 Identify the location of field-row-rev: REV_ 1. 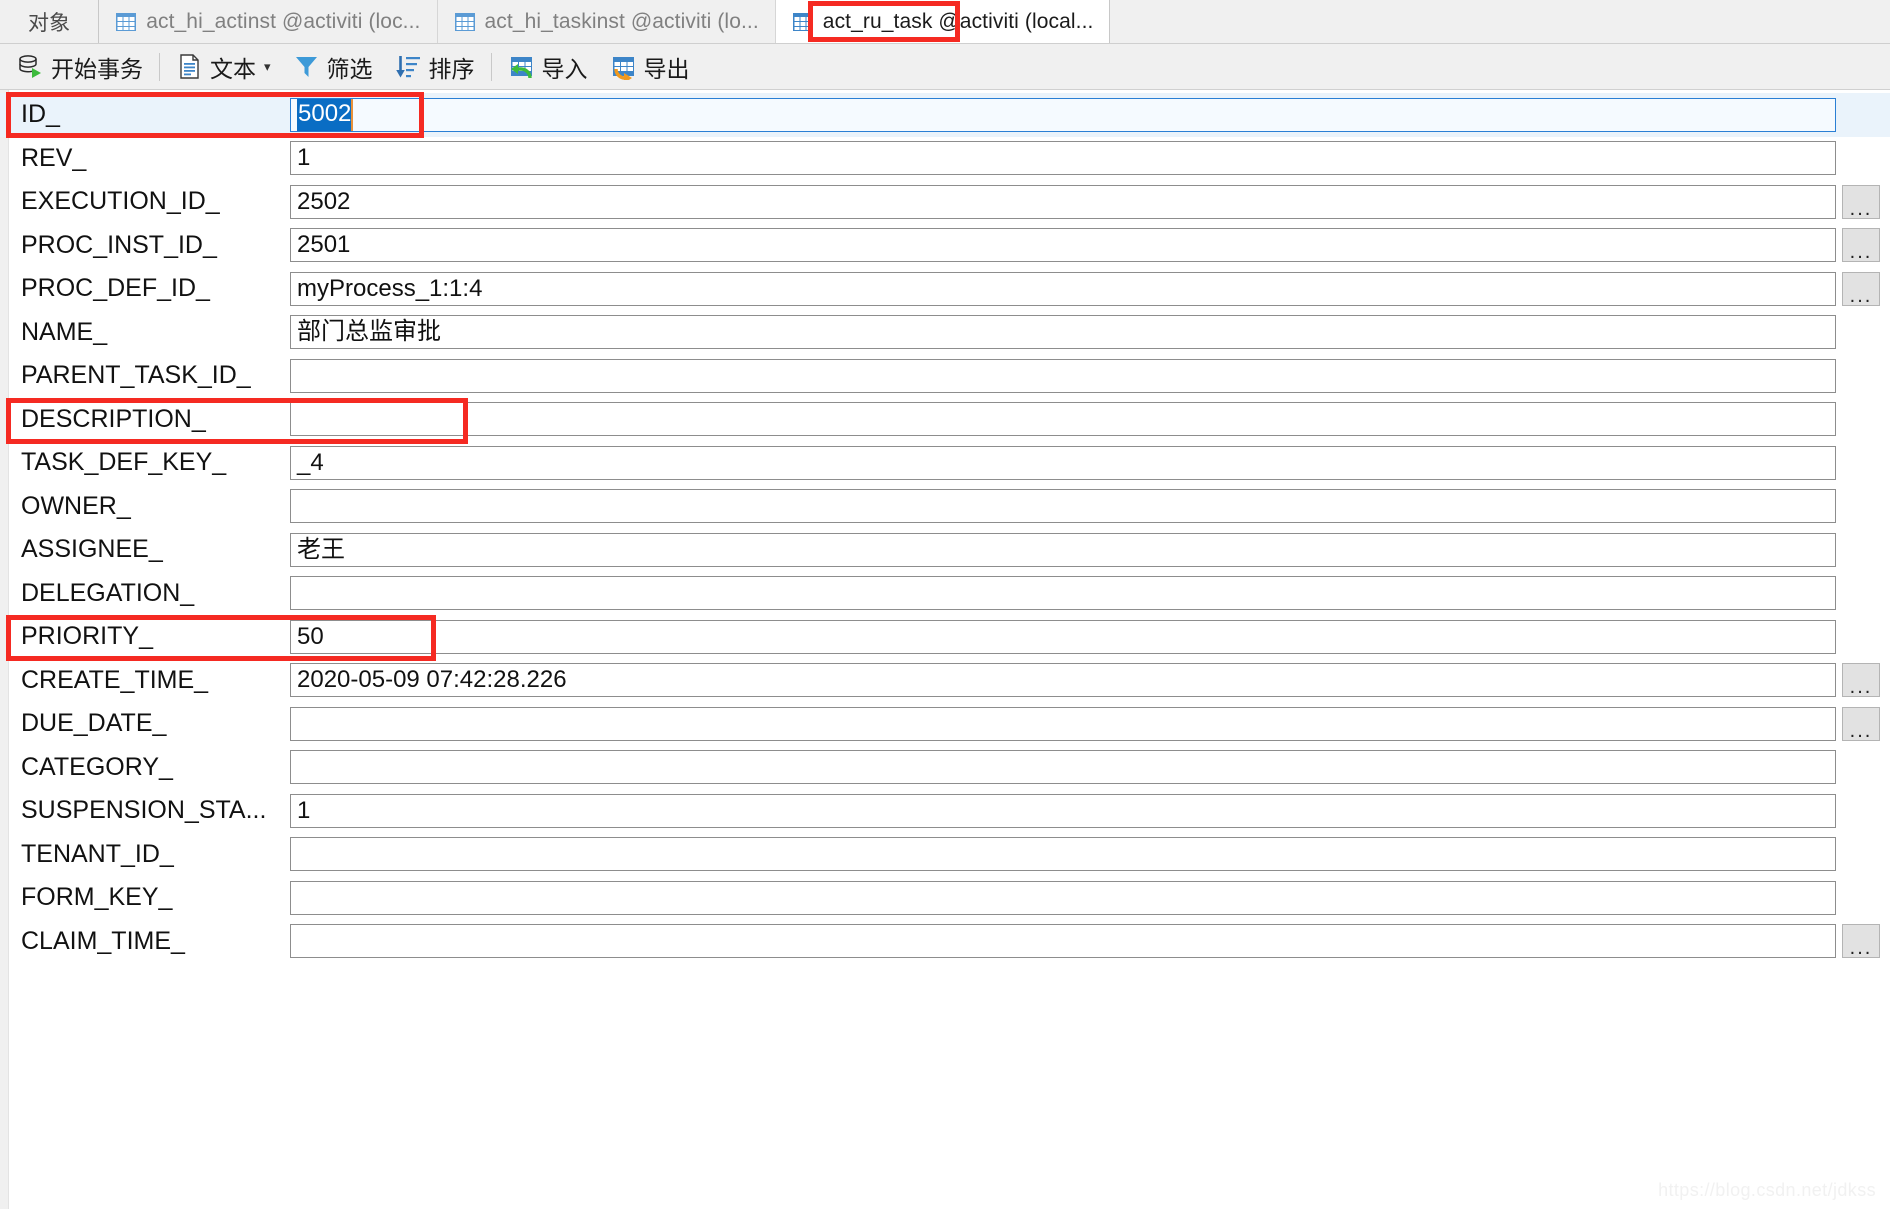
(945, 159).